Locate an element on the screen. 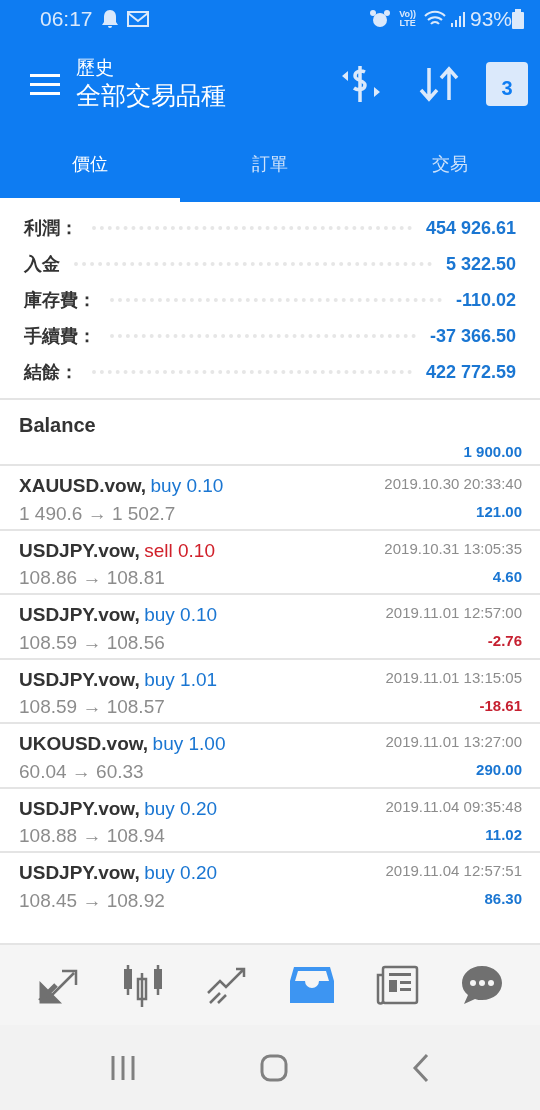  trade-symbol: XAUUSD.vow, is located at coordinates (83, 485).